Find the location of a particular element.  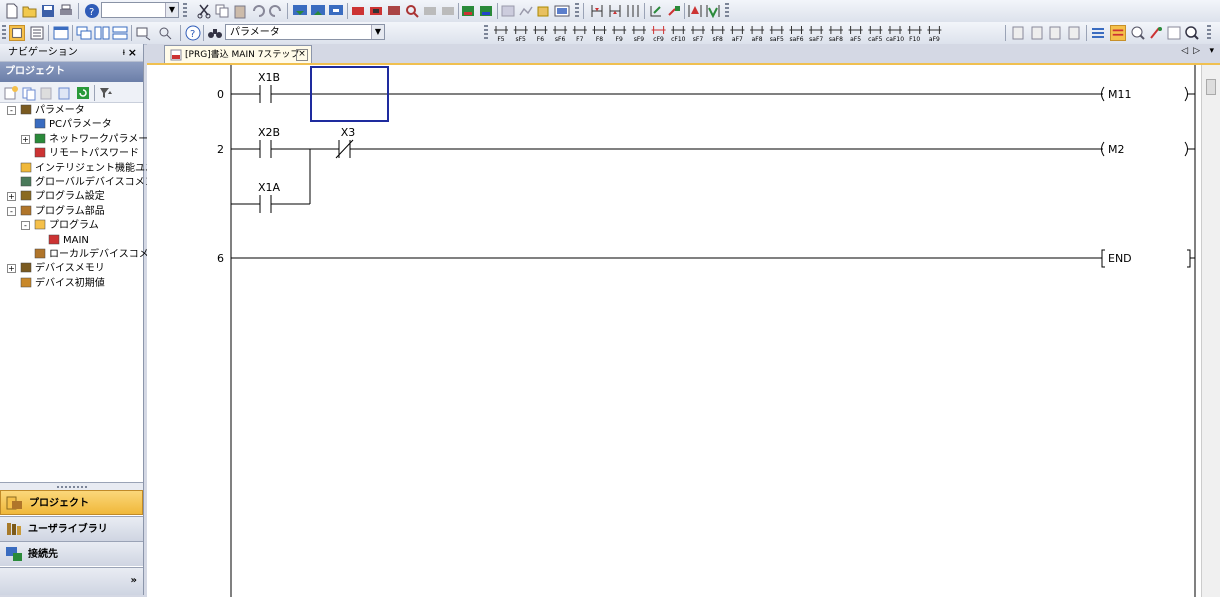

ladder-key-button: aF9 is located at coordinates (934, 34).